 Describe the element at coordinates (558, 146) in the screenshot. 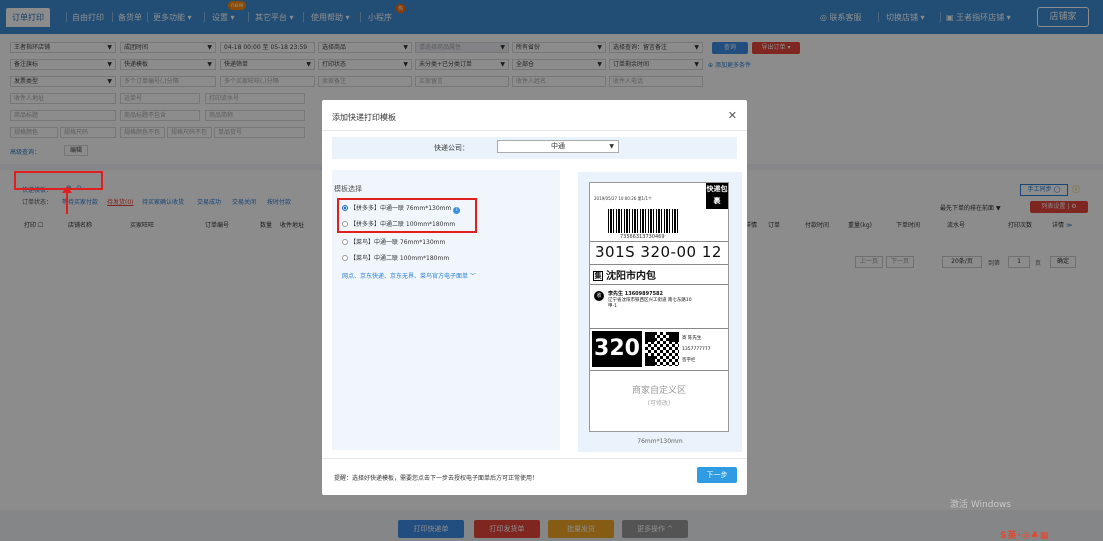

I see `express-company-select: 中通 ▼` at that location.